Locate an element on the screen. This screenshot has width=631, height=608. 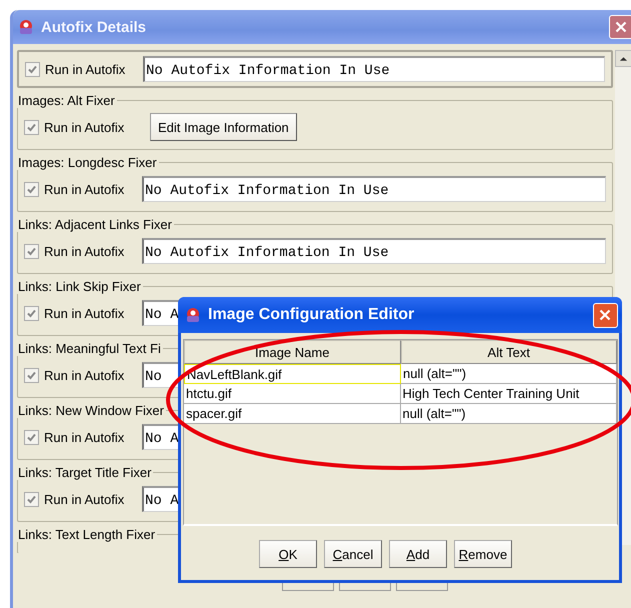
table-cell: htctu.gif is located at coordinates (292, 394).